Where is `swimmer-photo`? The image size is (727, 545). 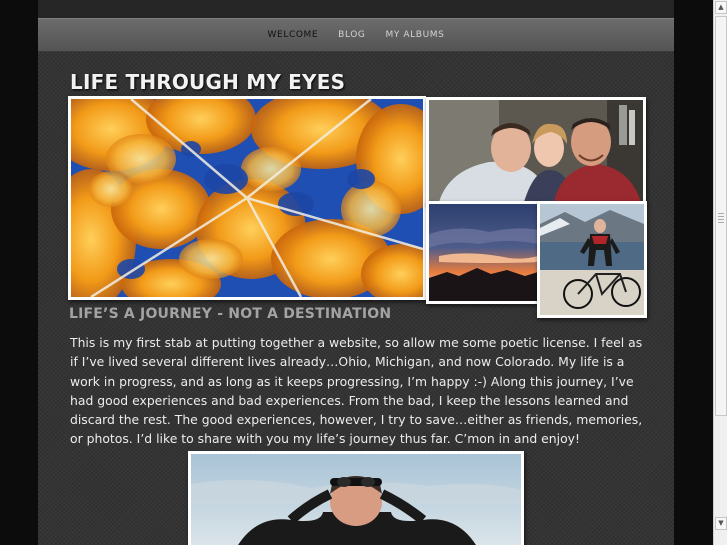
swimmer-photo is located at coordinates (356, 498).